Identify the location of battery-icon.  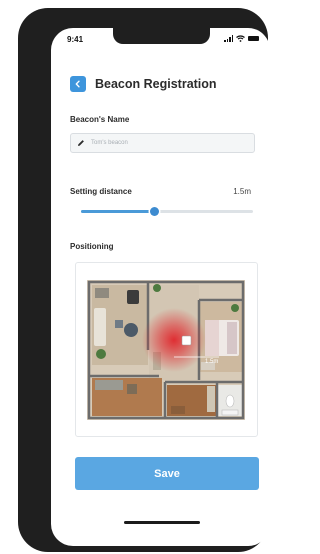
(253, 38).